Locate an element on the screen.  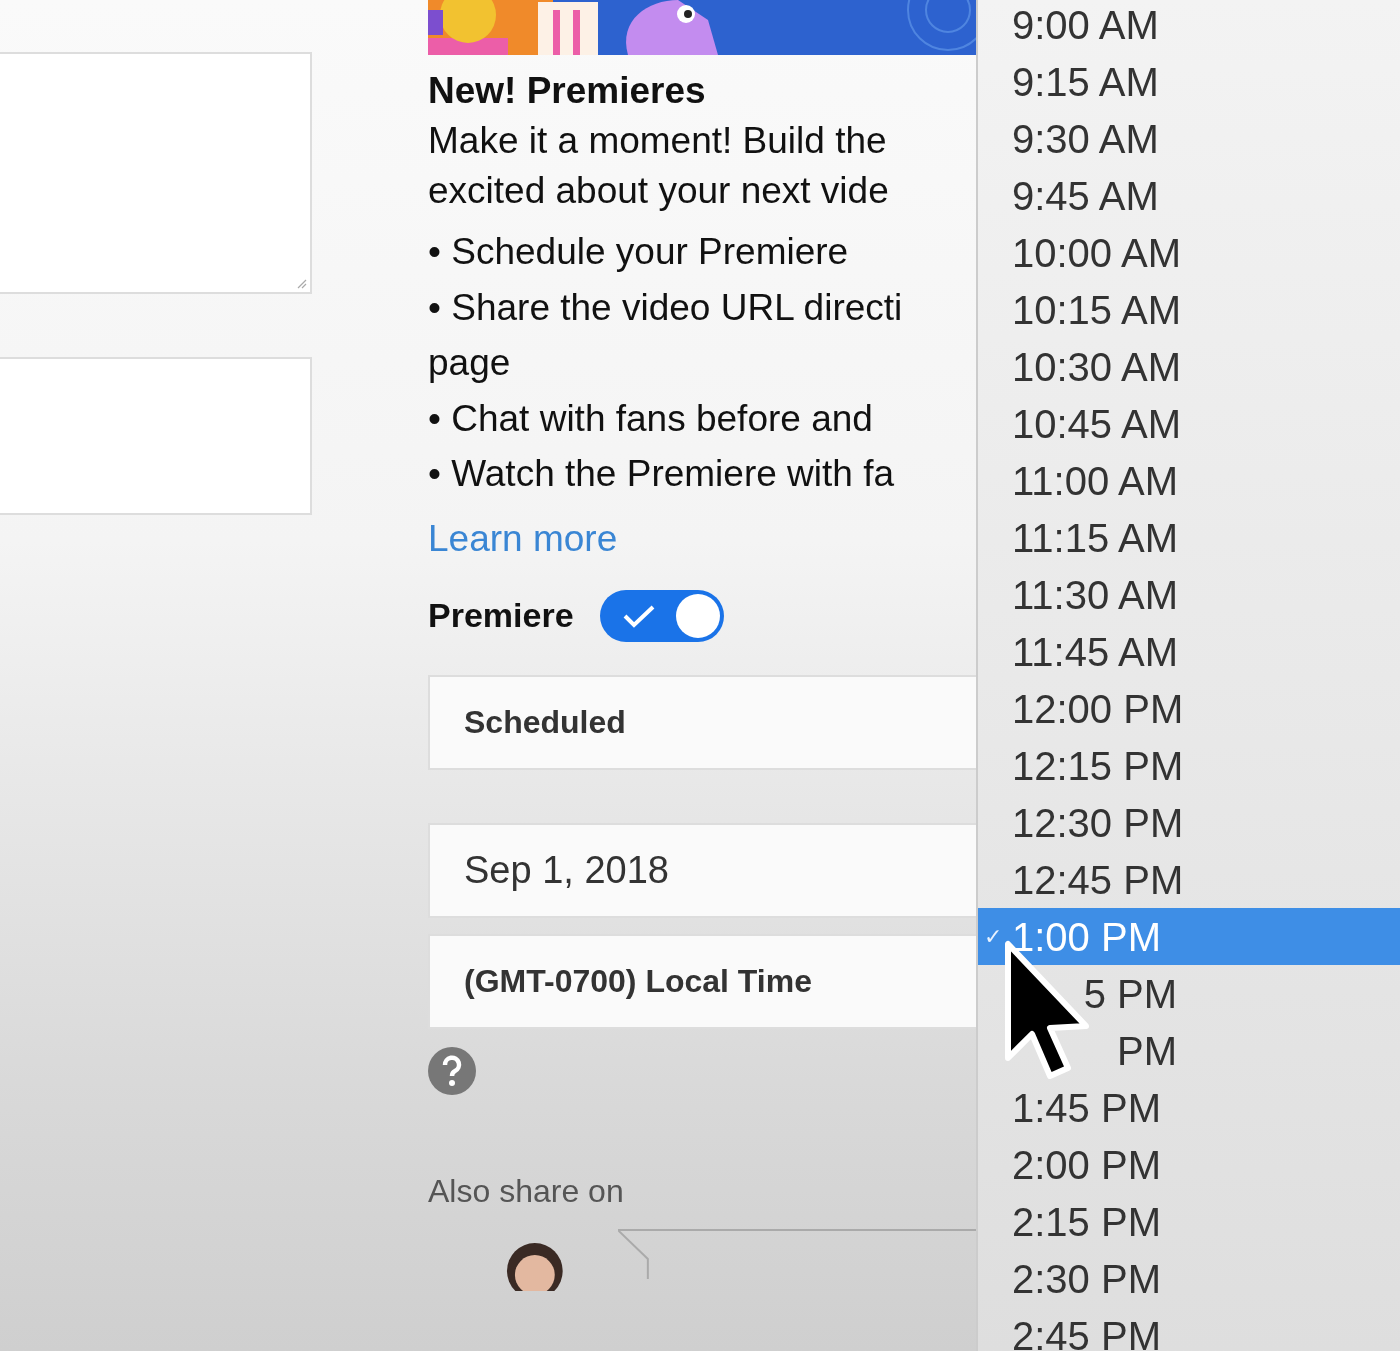
time-option: 9:15 AM is located at coordinates (1189, 81).